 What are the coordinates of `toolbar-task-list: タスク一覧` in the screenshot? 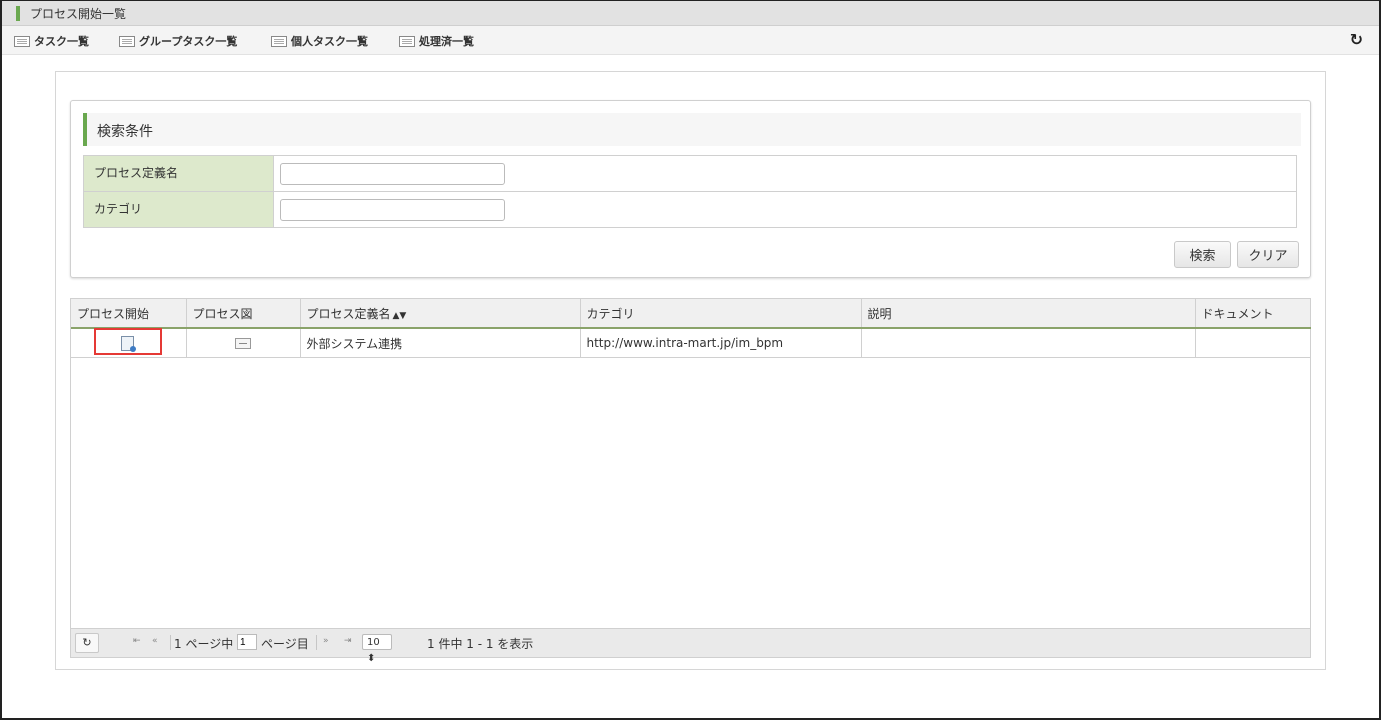 It's located at (51, 41).